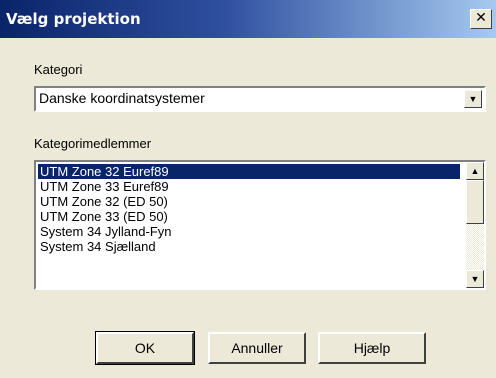 Image resolution: width=496 pixels, height=378 pixels. Describe the element at coordinates (249, 231) in the screenshot. I see `list-item: System 34 Jylland-Fyn` at that location.